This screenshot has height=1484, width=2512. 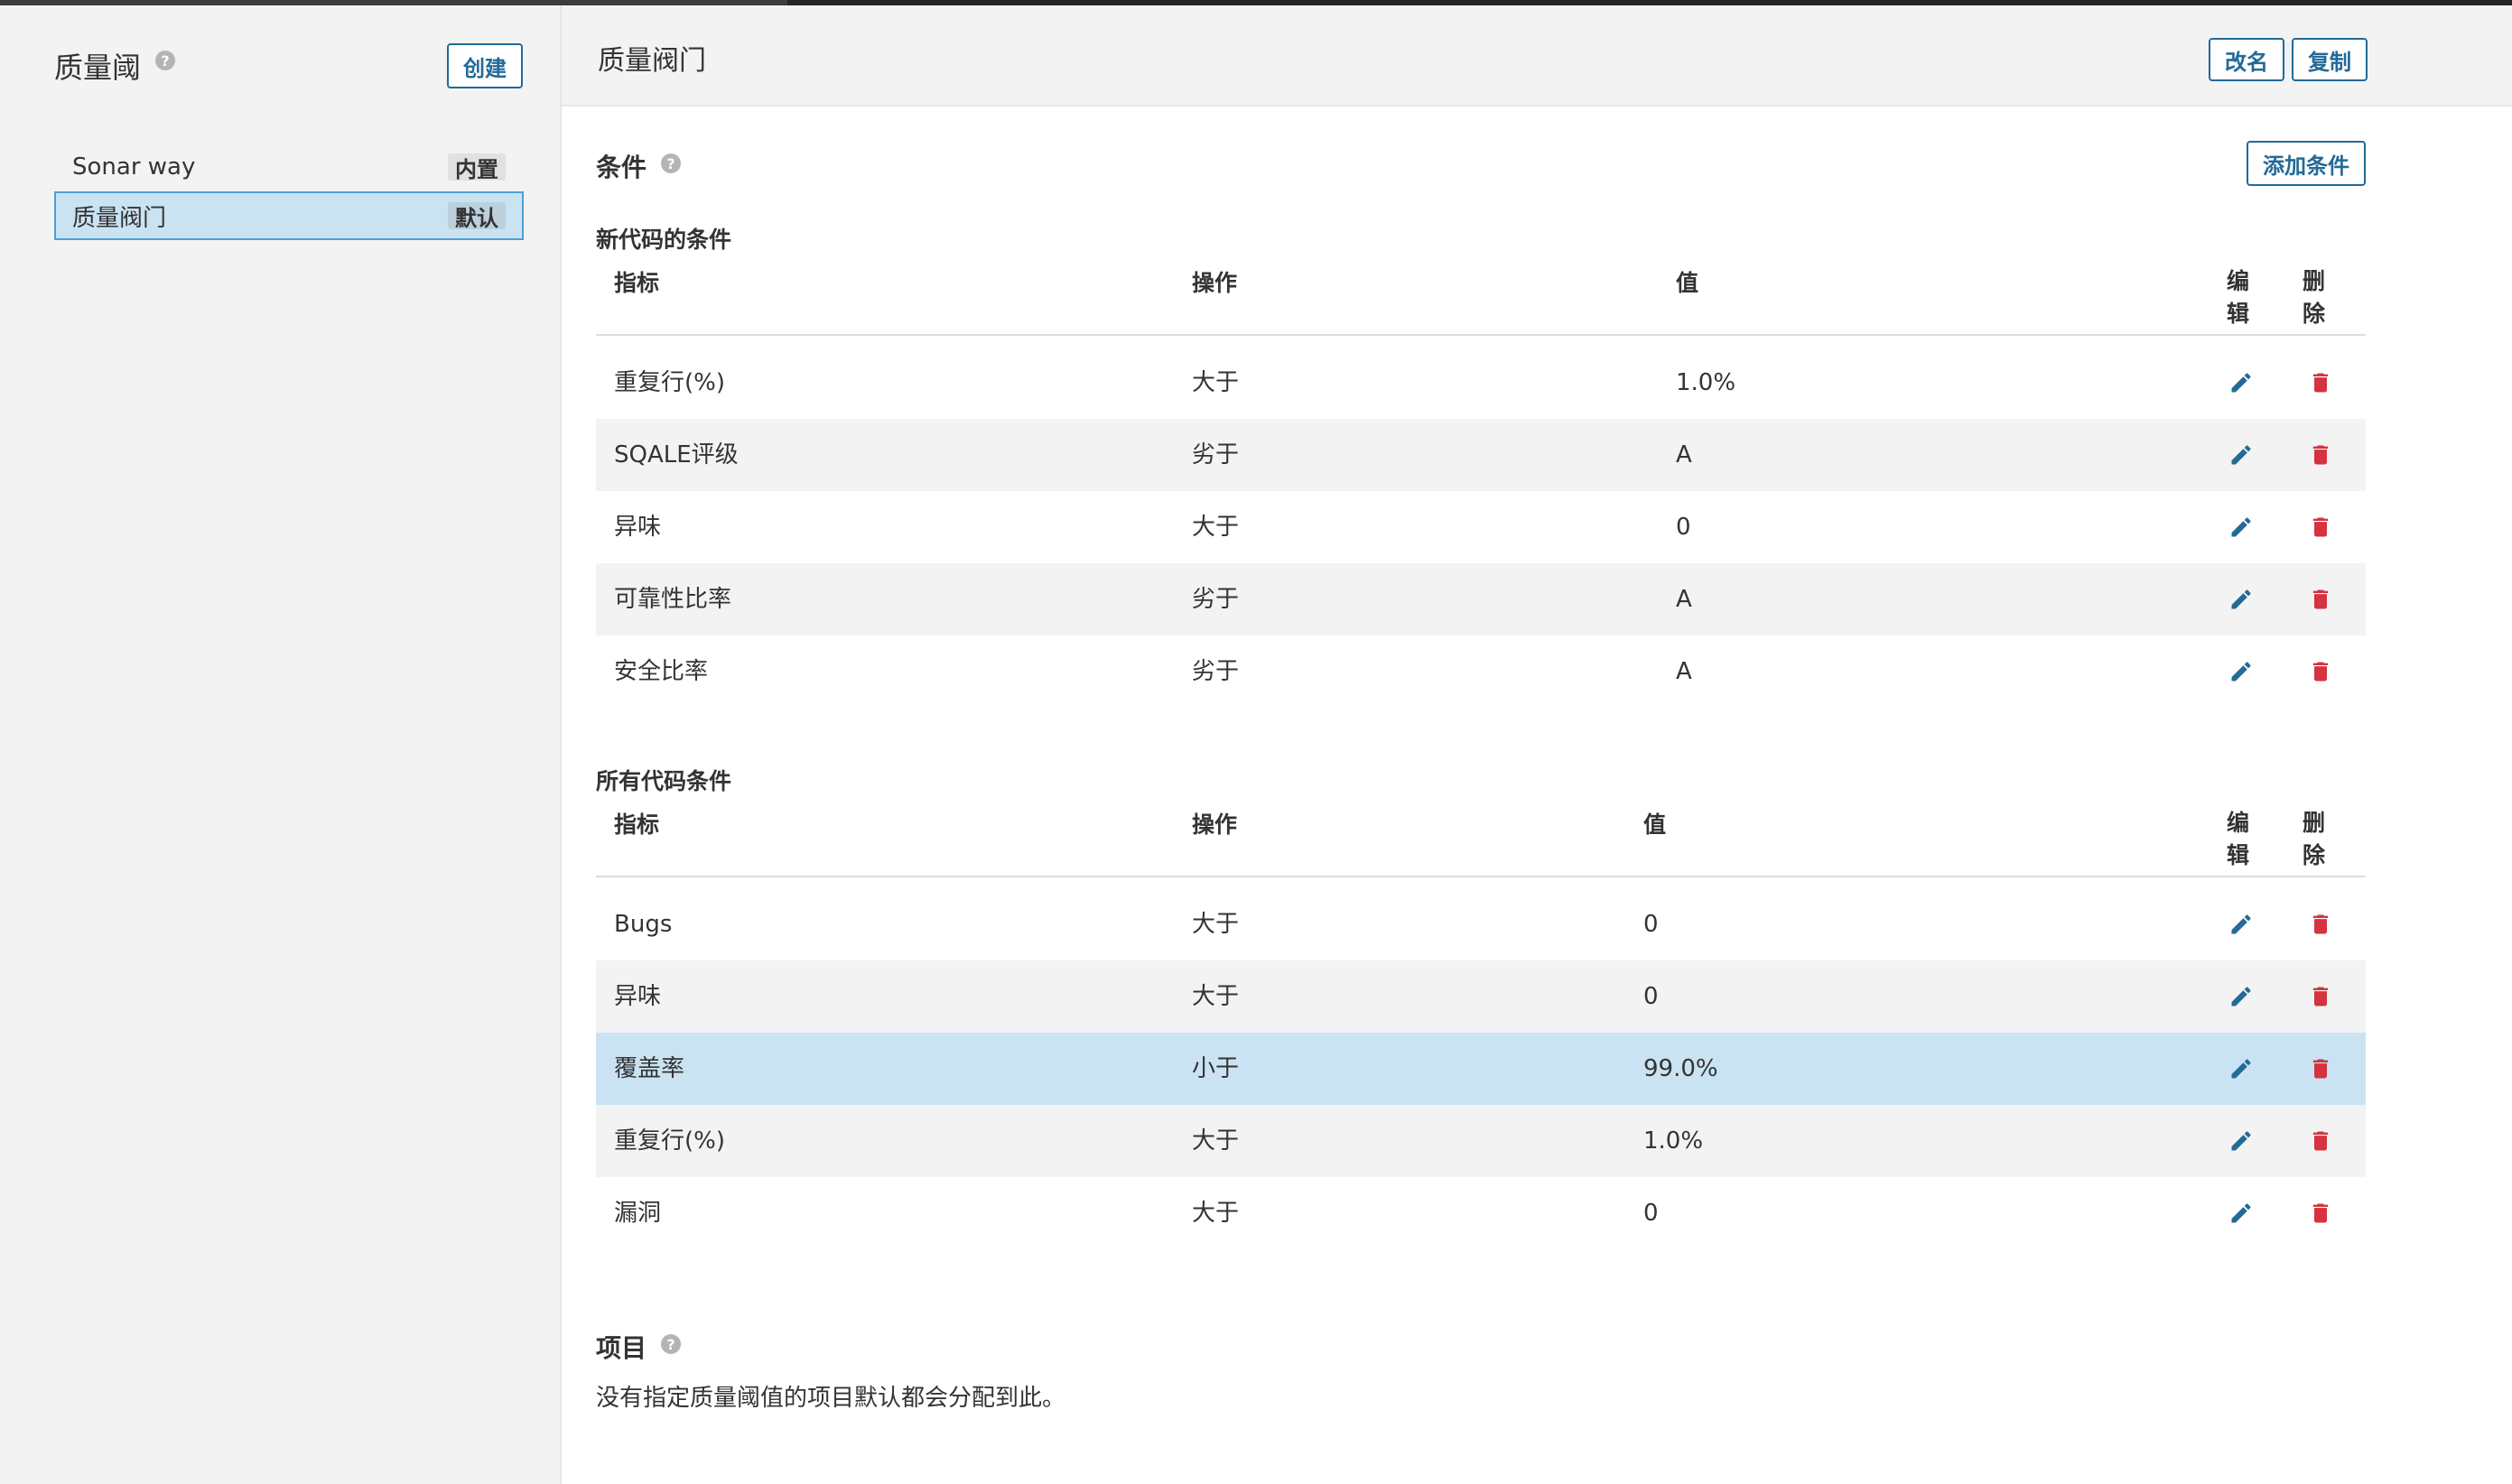 I want to click on copy-button: 复制, so click(x=2330, y=59).